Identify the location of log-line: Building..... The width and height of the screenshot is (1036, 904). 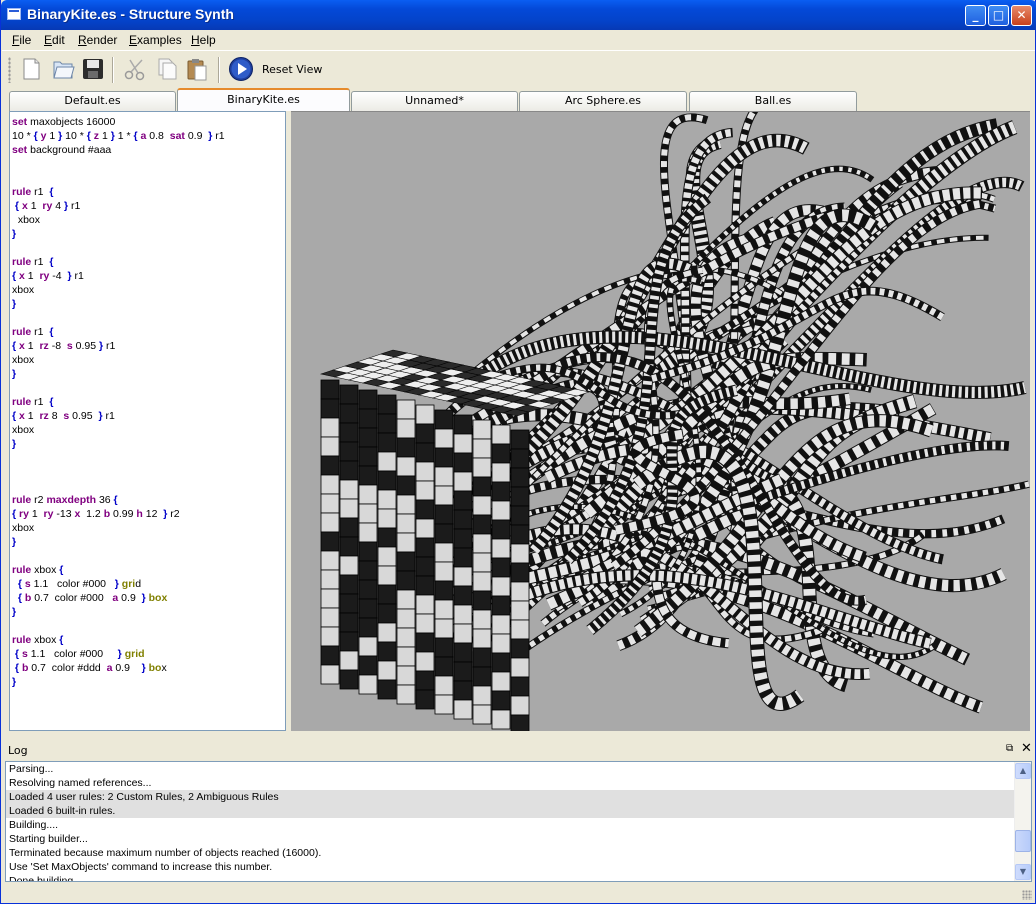
(34, 825).